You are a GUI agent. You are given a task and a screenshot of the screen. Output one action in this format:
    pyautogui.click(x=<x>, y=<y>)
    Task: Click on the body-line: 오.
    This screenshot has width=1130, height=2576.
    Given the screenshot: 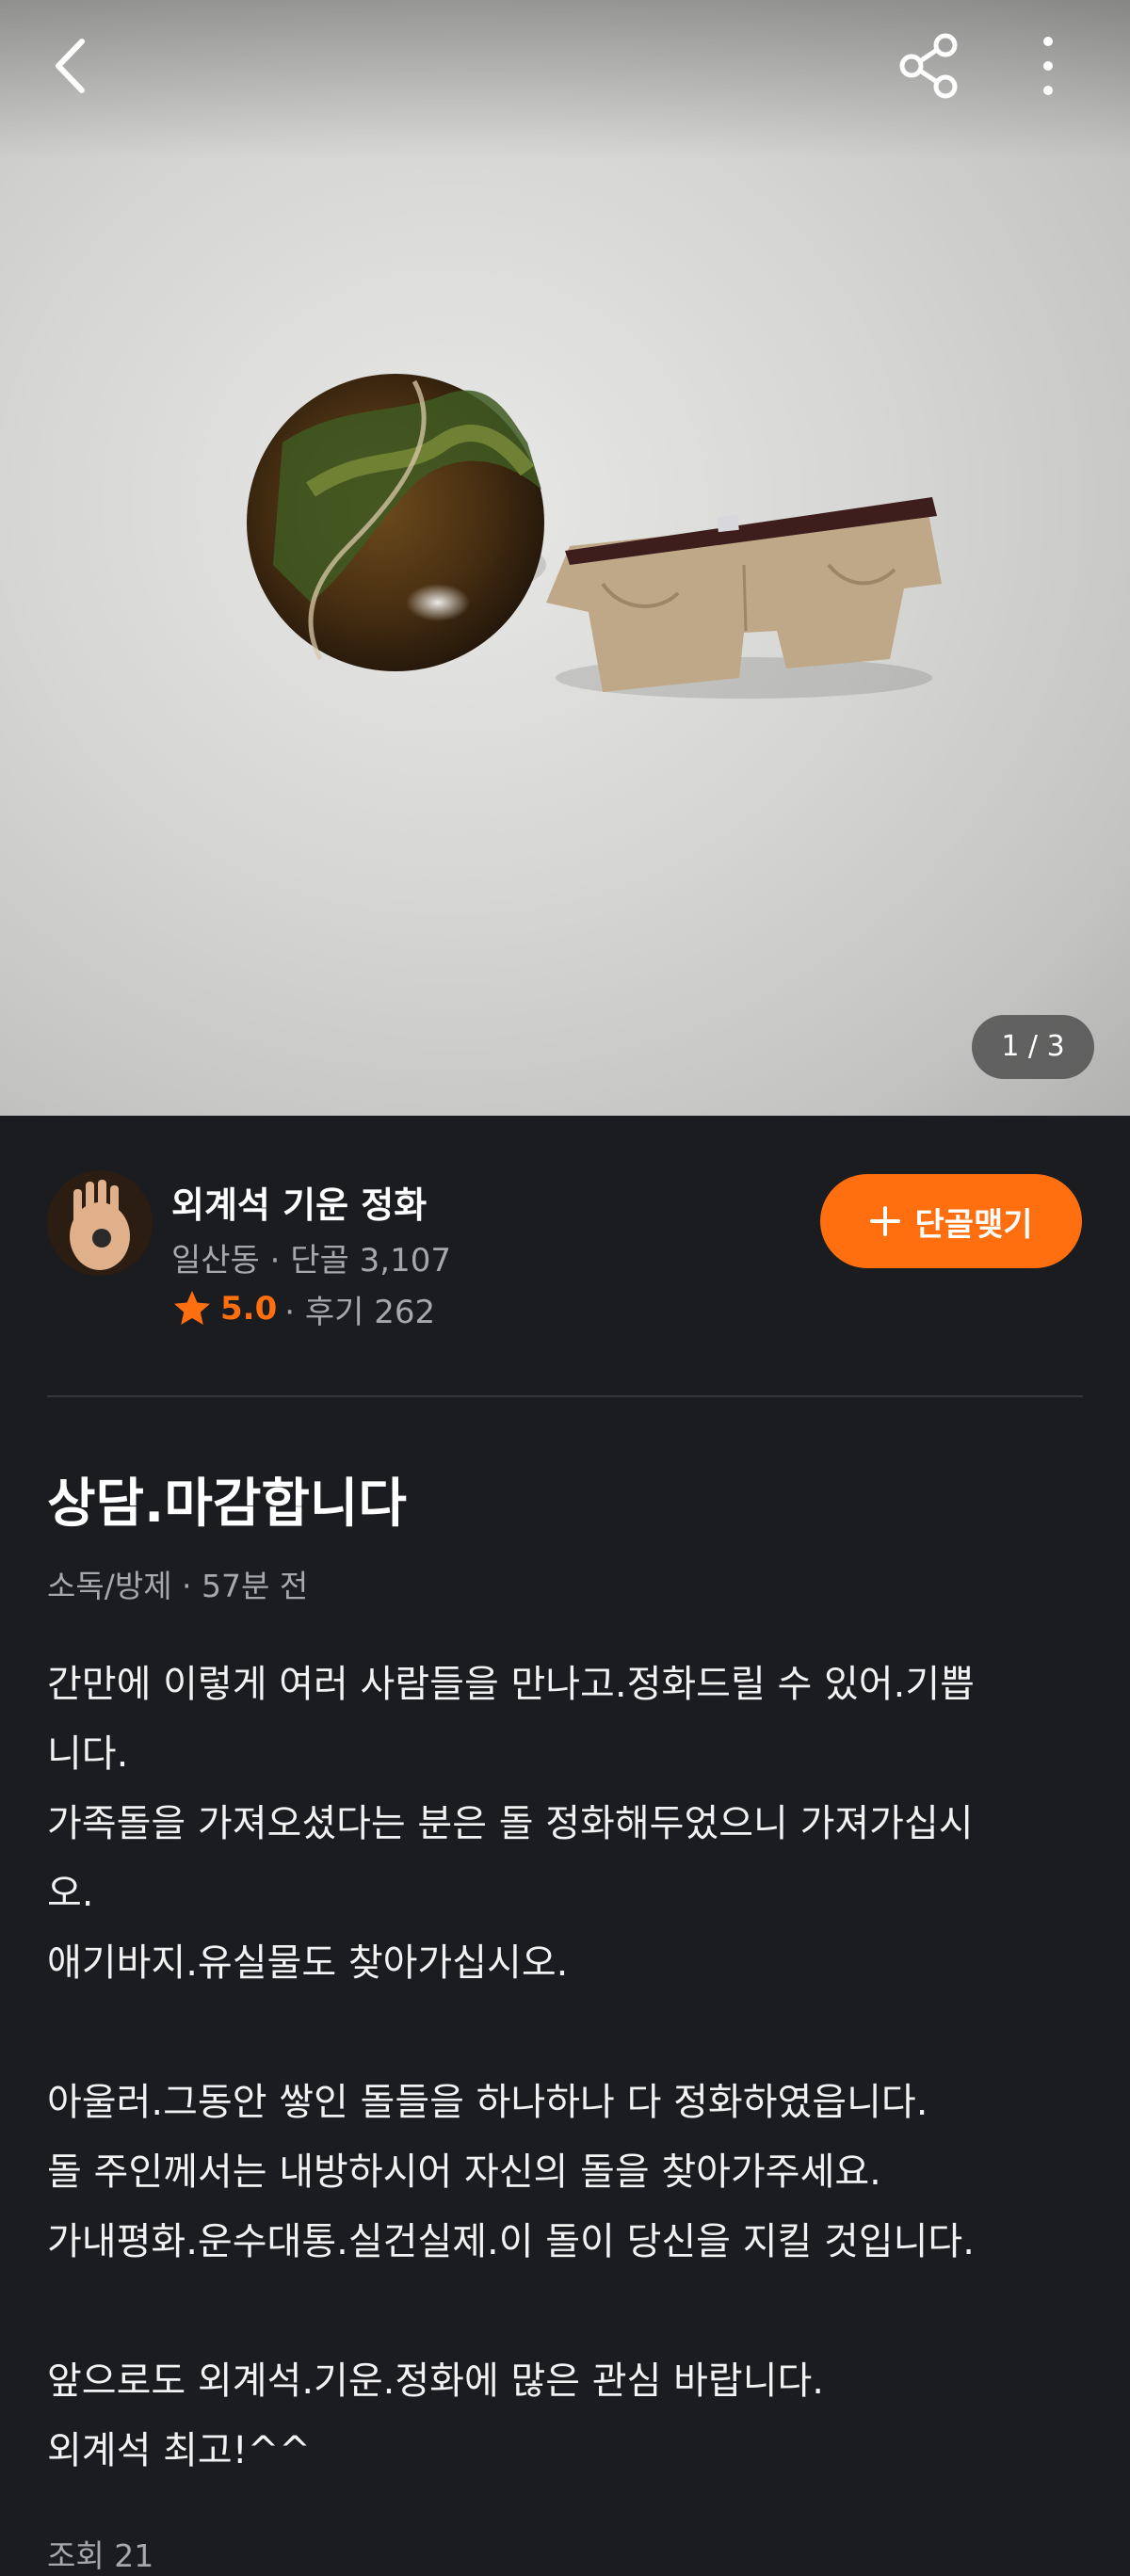 What is the action you would take?
    pyautogui.click(x=71, y=1893)
    